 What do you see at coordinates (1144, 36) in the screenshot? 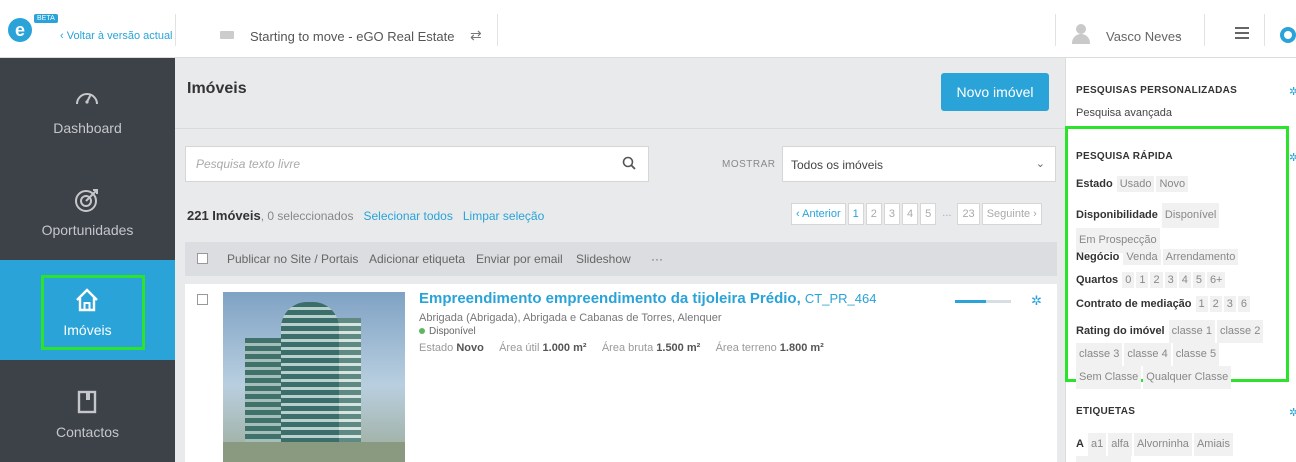
I see `user-name: Vasco Neves` at bounding box center [1144, 36].